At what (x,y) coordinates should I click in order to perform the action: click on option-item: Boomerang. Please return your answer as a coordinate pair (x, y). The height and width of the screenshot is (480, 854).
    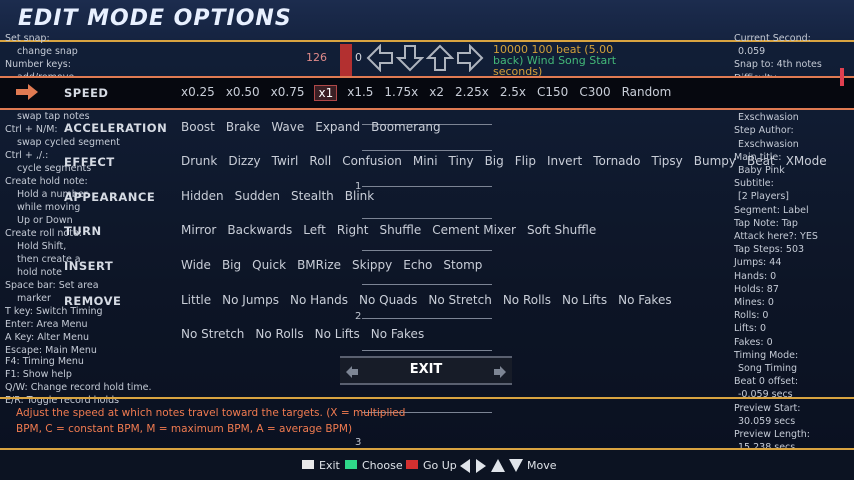
    Looking at the image, I should click on (406, 127).